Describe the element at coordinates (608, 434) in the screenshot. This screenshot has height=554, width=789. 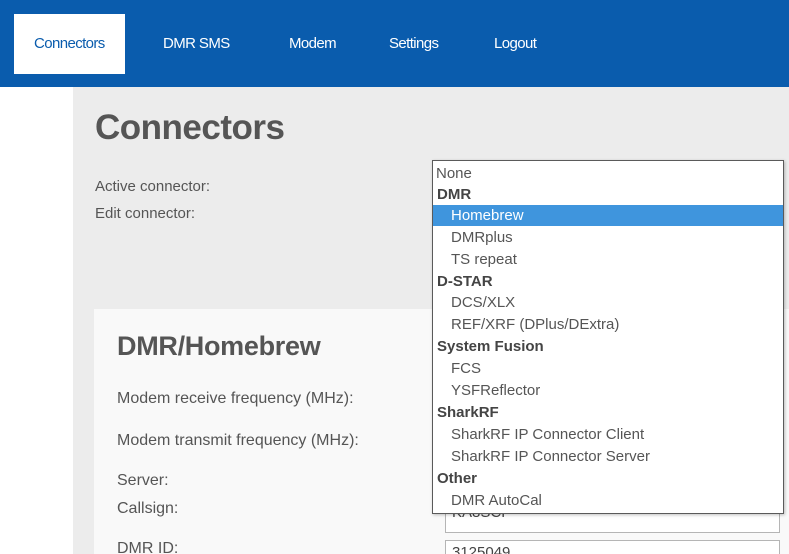
I see `option-sharkrf-client: SharkRF IP Connector Client` at that location.